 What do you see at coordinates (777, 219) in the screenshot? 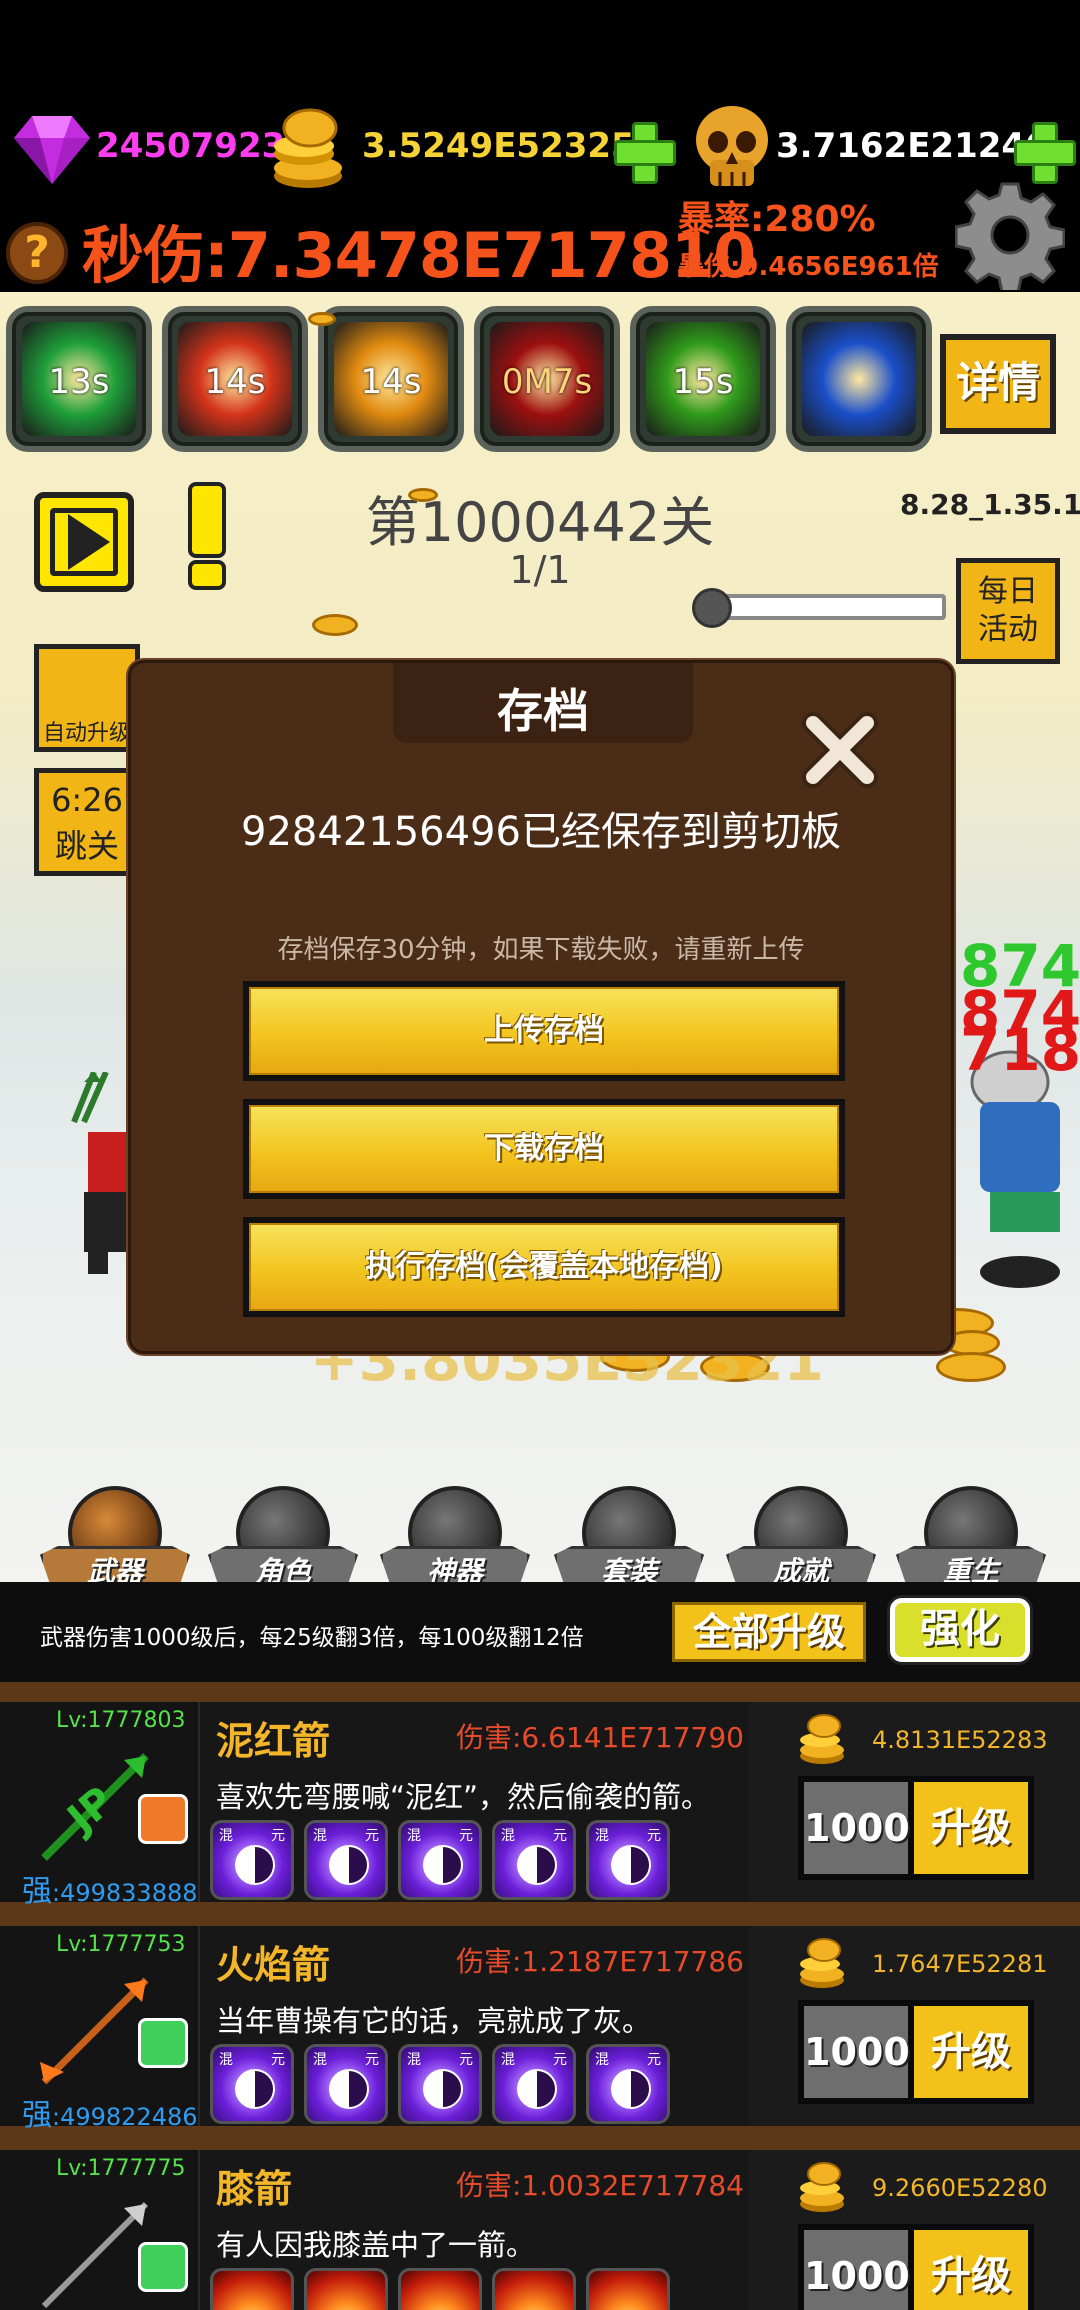
I see `crit-rate: 暴率:280%` at bounding box center [777, 219].